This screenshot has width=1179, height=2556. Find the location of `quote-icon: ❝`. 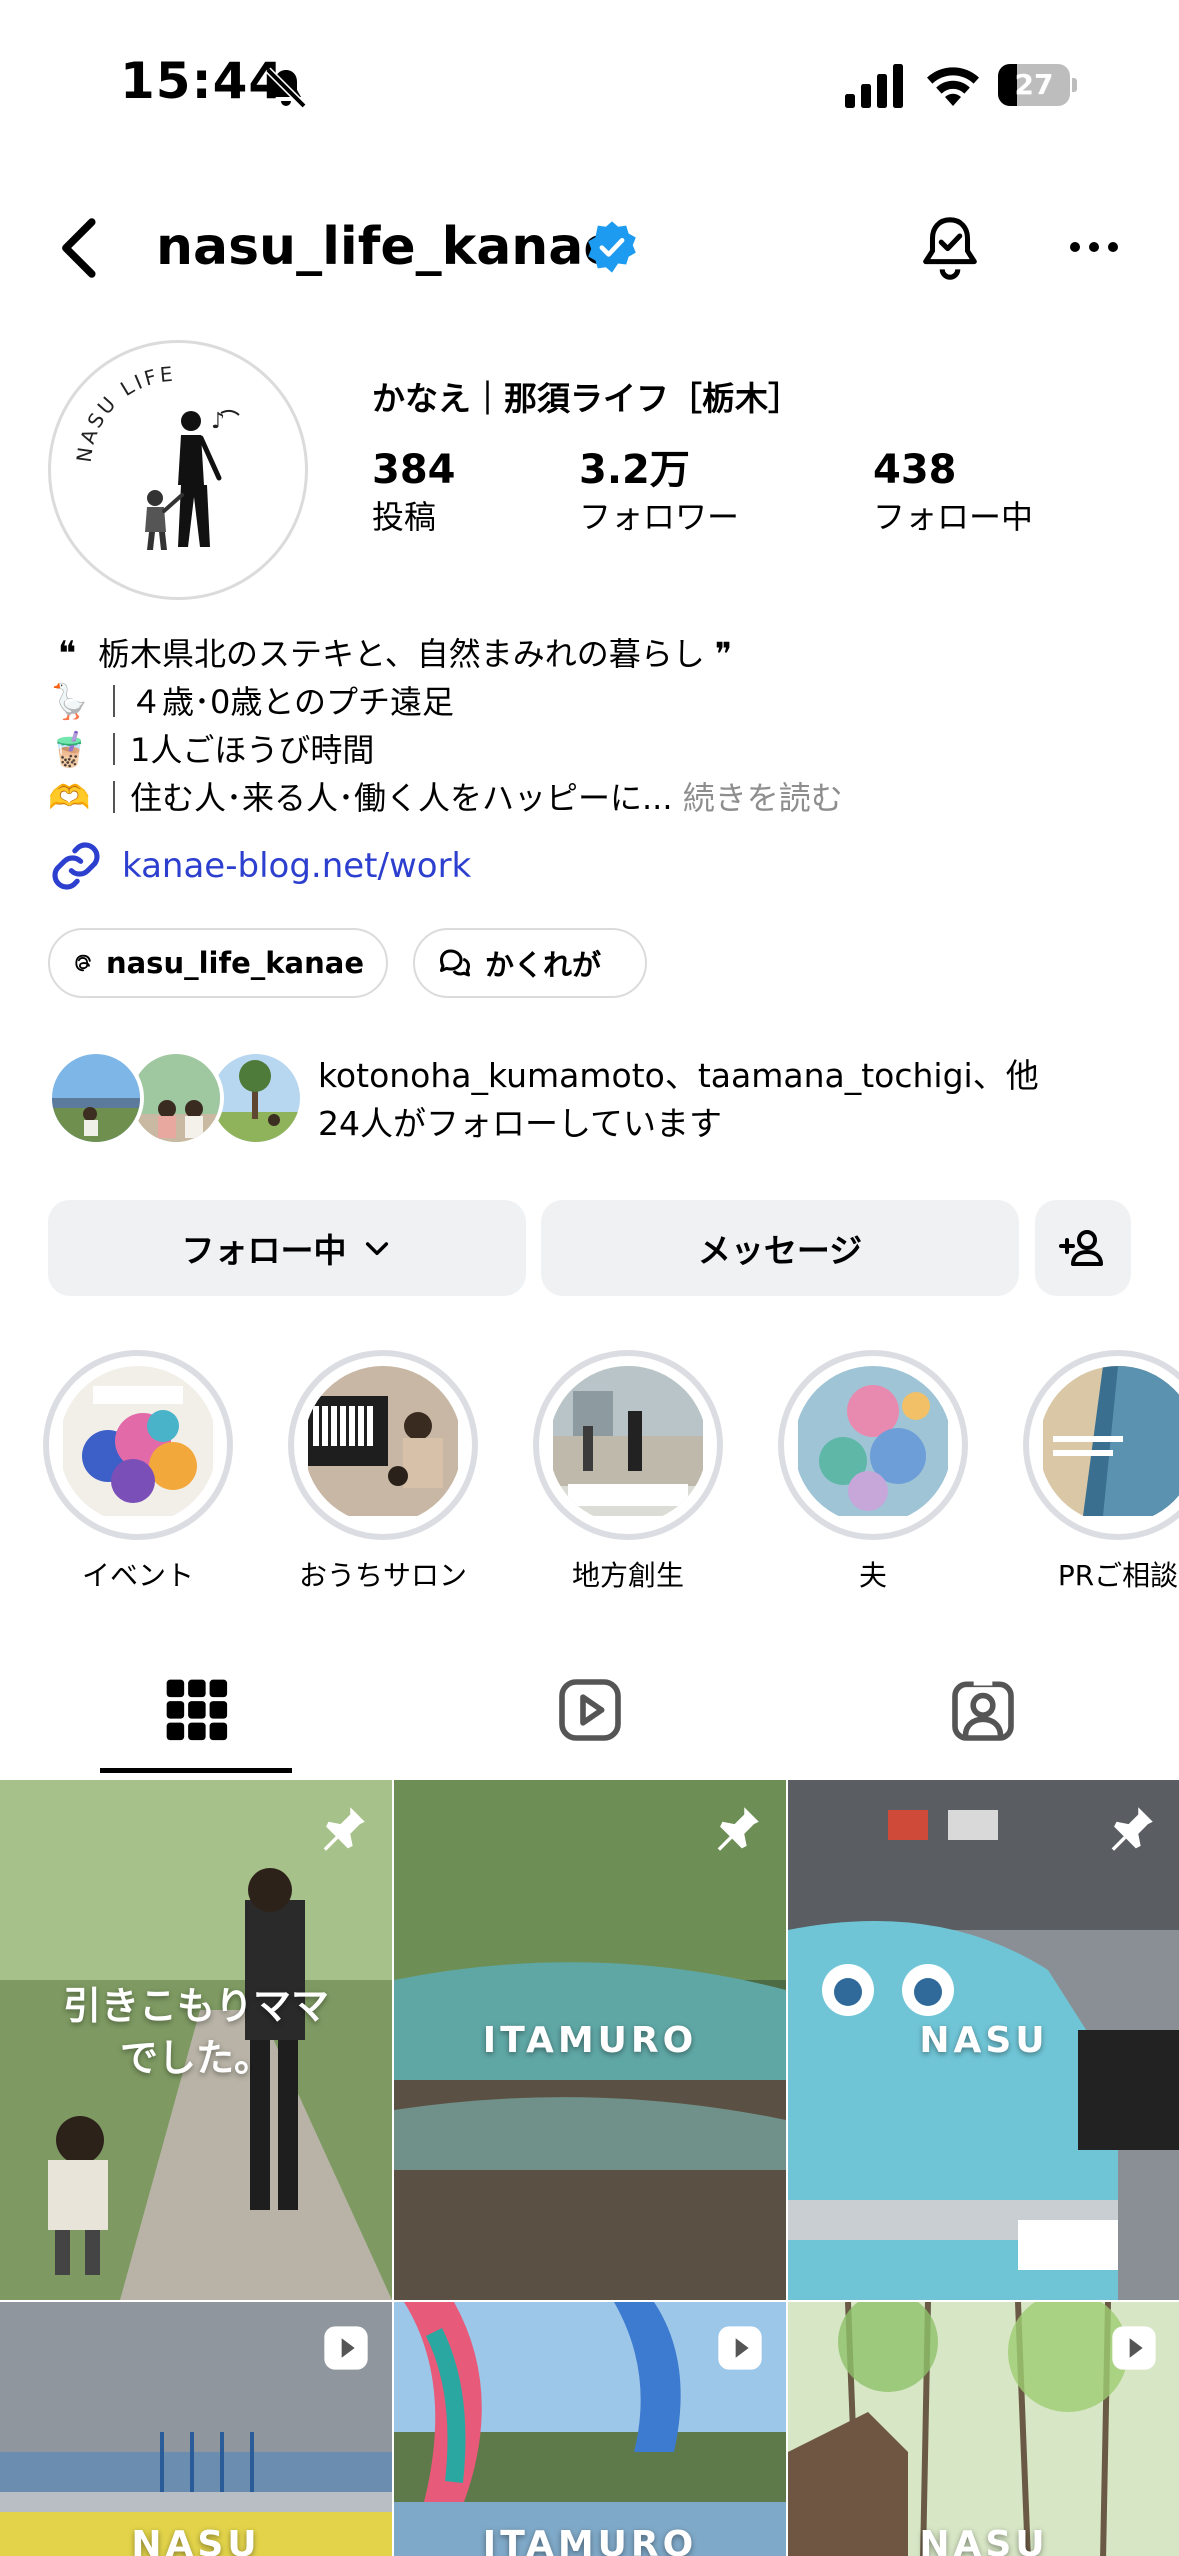

quote-icon: ❝ is located at coordinates (67, 654).